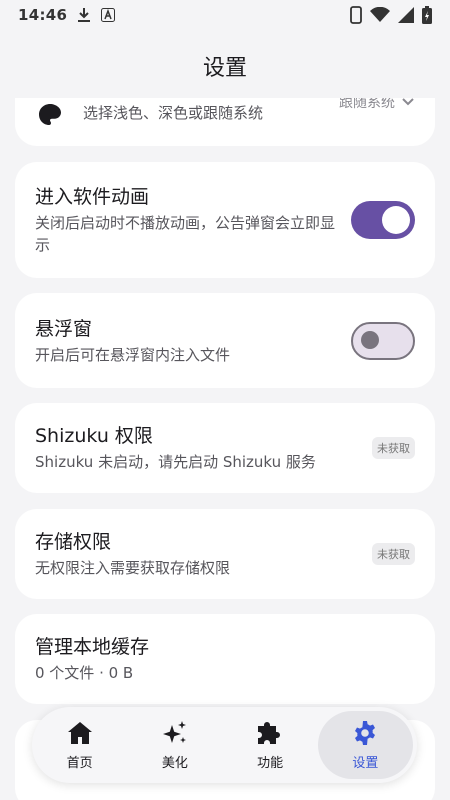 This screenshot has width=450, height=800. What do you see at coordinates (173, 113) in the screenshot?
I see `theme-subtitle: 选择浅色、深色或跟随系统` at bounding box center [173, 113].